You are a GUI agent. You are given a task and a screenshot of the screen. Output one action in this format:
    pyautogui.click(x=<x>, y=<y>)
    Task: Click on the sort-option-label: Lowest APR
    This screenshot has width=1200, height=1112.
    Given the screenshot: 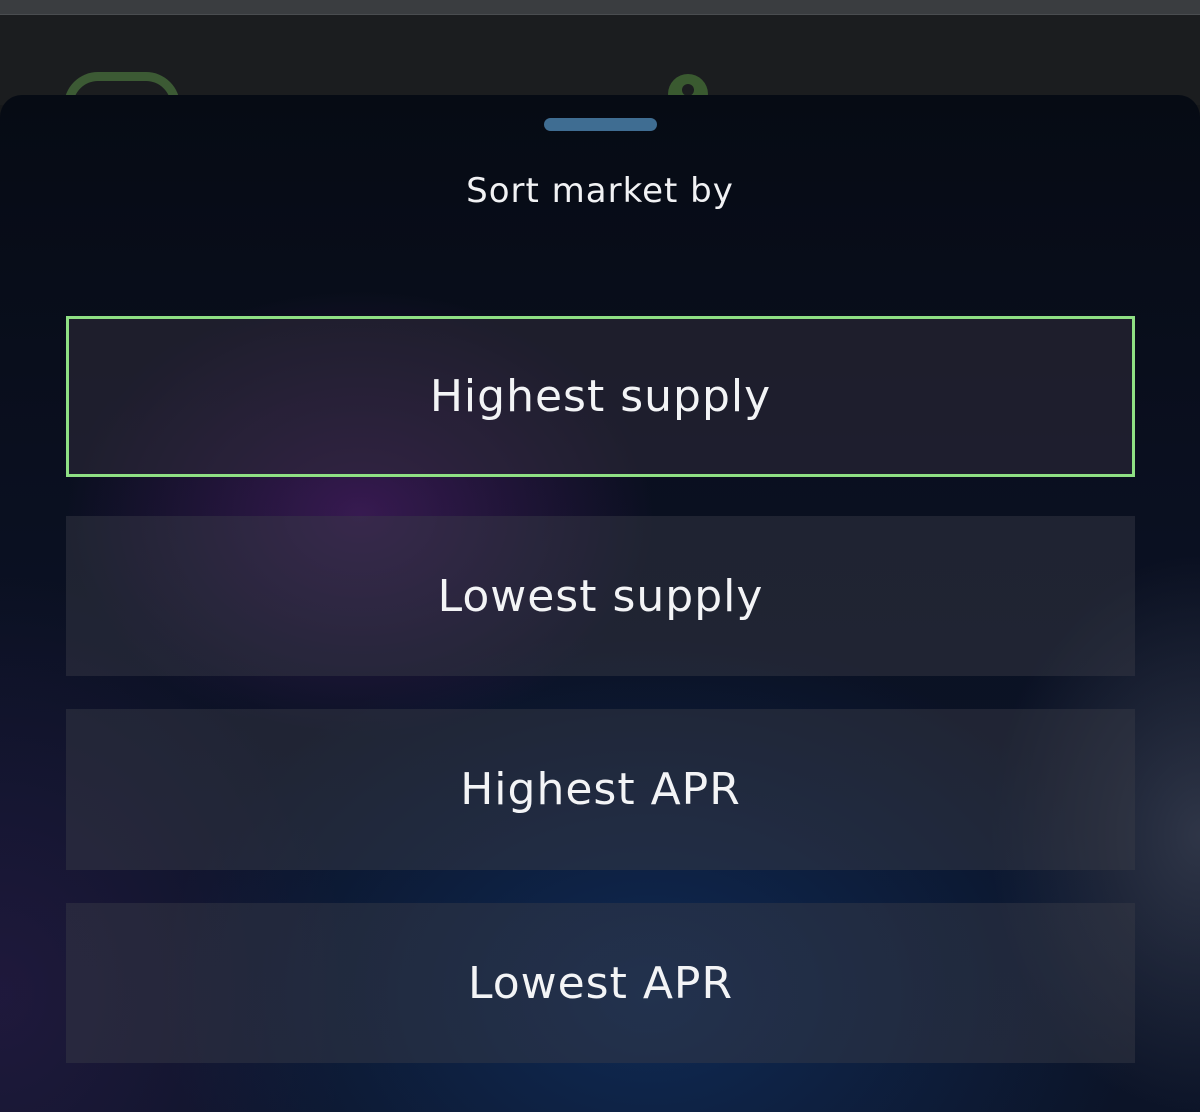 What is the action you would take?
    pyautogui.click(x=600, y=983)
    